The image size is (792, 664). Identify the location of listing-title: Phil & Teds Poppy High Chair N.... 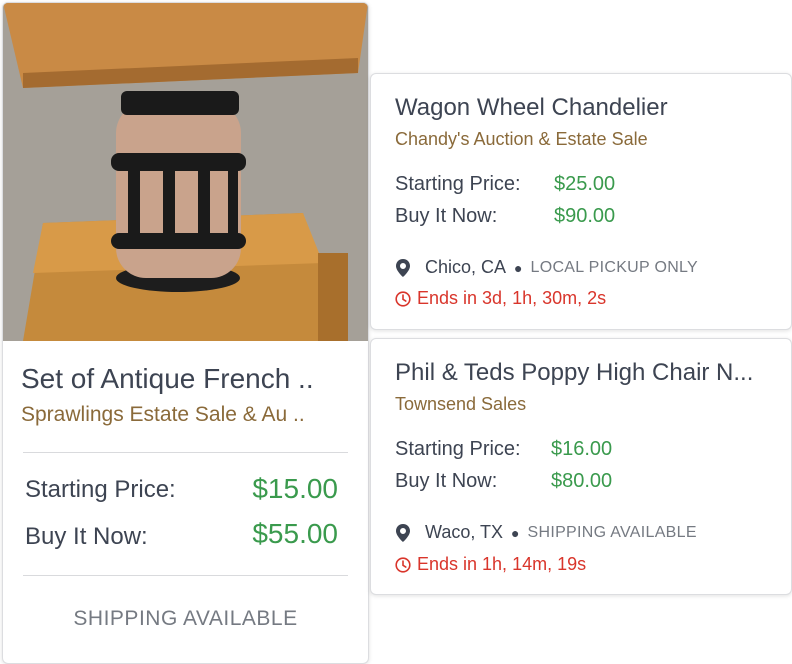
(574, 373).